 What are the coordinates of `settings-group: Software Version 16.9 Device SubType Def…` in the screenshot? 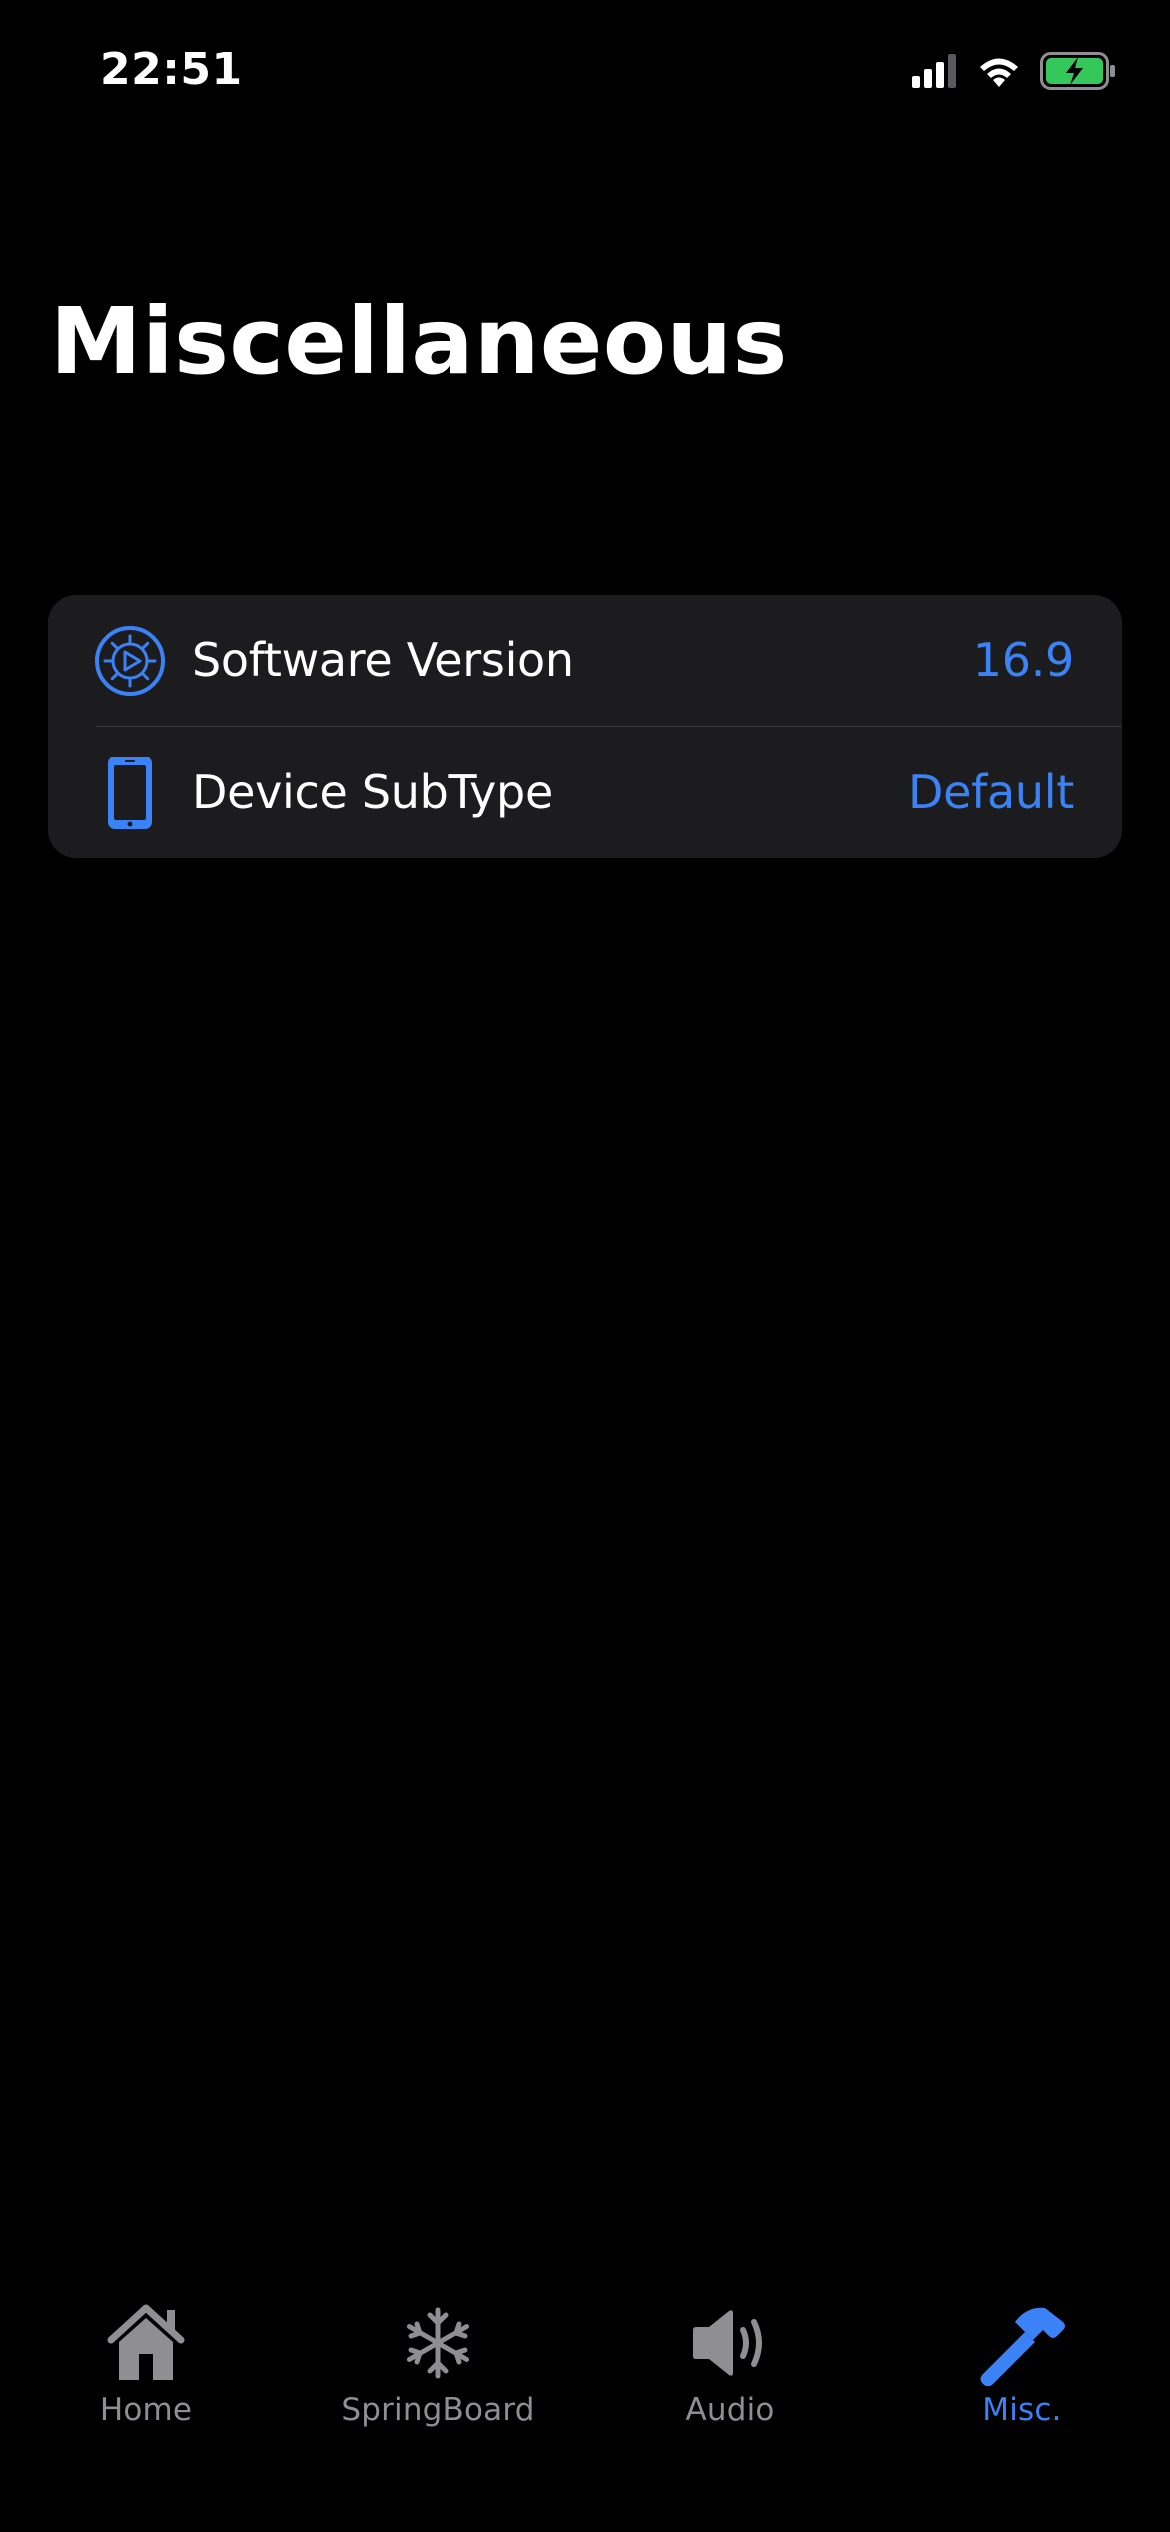 It's located at (585, 726).